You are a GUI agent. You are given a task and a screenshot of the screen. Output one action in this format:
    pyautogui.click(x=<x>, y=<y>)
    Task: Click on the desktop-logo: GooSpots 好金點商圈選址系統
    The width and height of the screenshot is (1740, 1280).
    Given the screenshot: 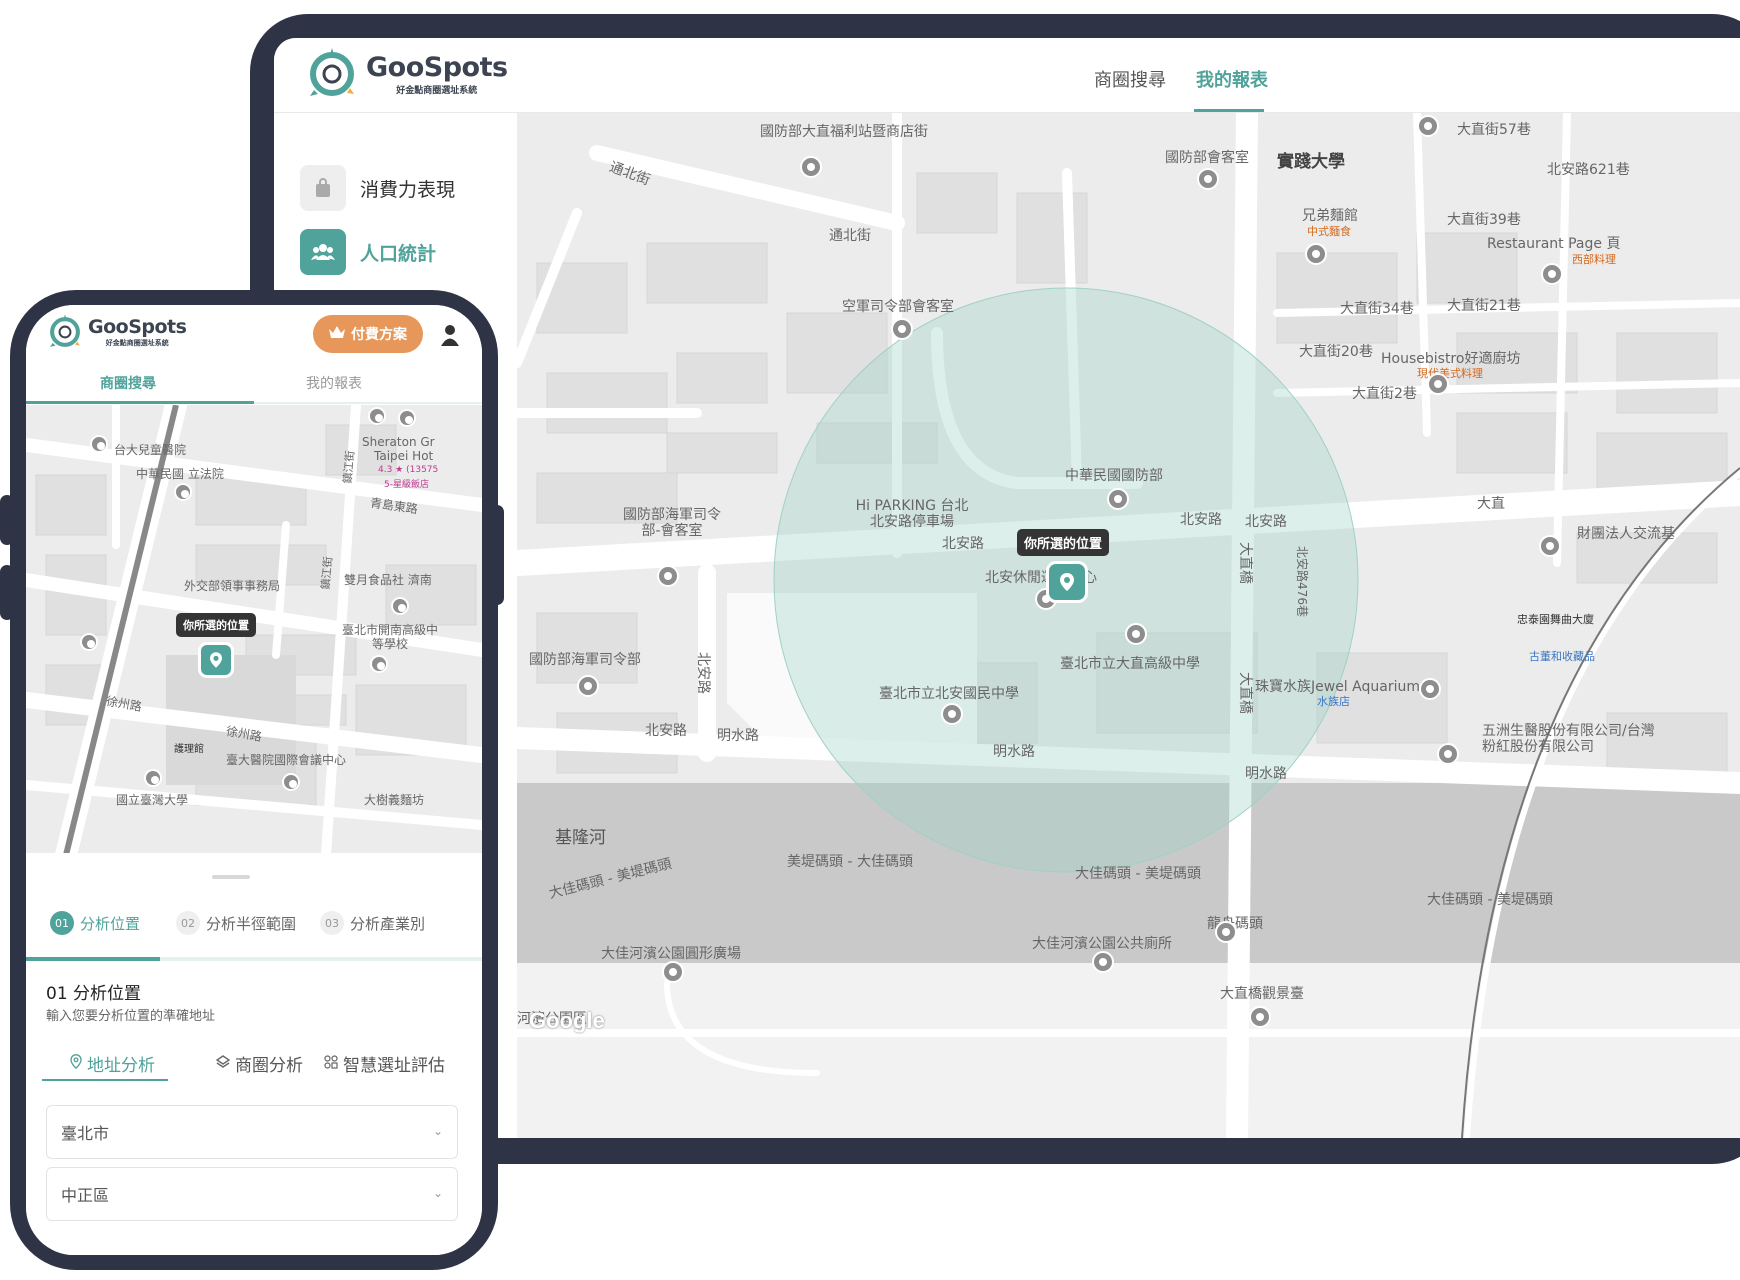 What is the action you would take?
    pyautogui.click(x=406, y=74)
    